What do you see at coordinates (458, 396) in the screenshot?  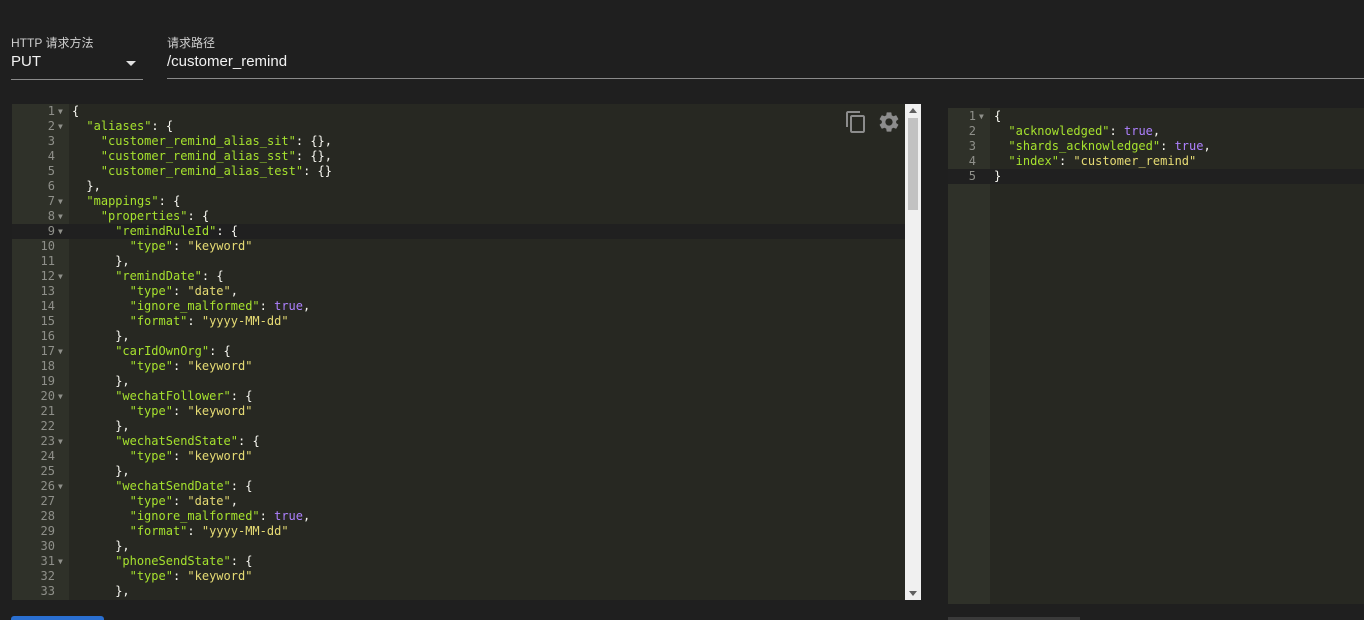 I see `code-line: 20 ▼ "wechatFollower": {` at bounding box center [458, 396].